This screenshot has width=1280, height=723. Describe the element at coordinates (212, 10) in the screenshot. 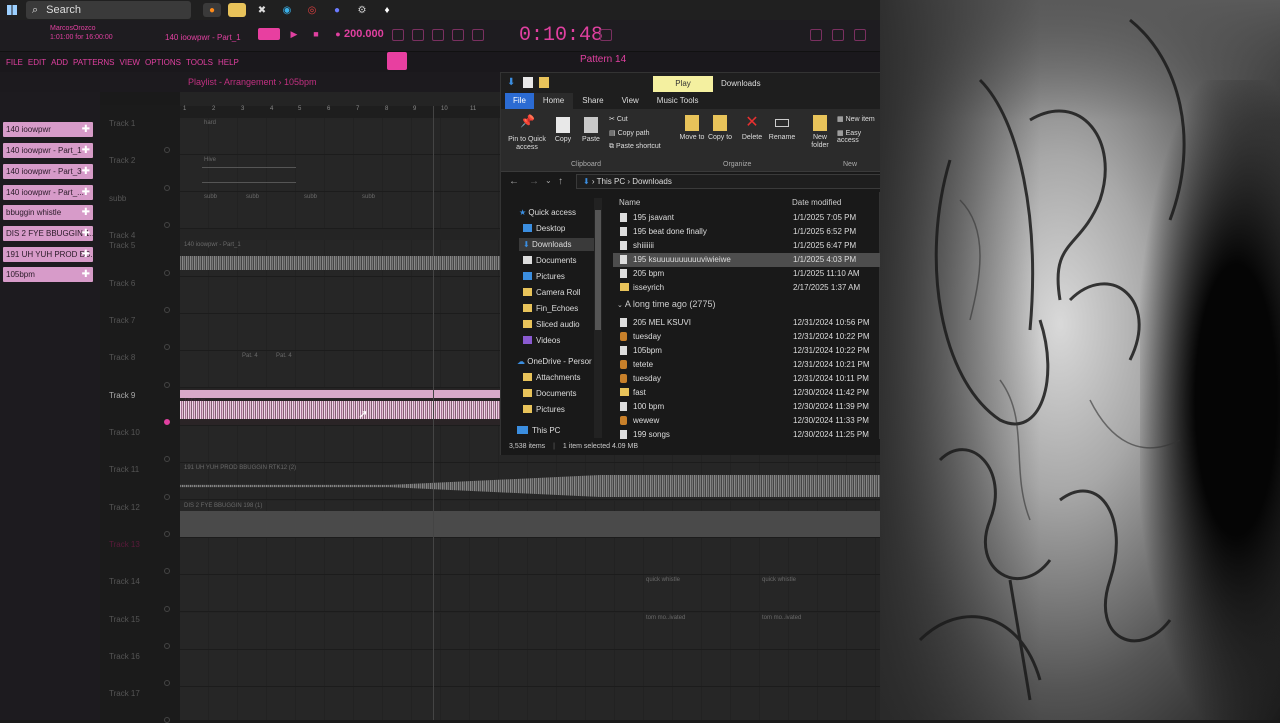

I see `fl-studio-taskbar-icon: ●` at that location.